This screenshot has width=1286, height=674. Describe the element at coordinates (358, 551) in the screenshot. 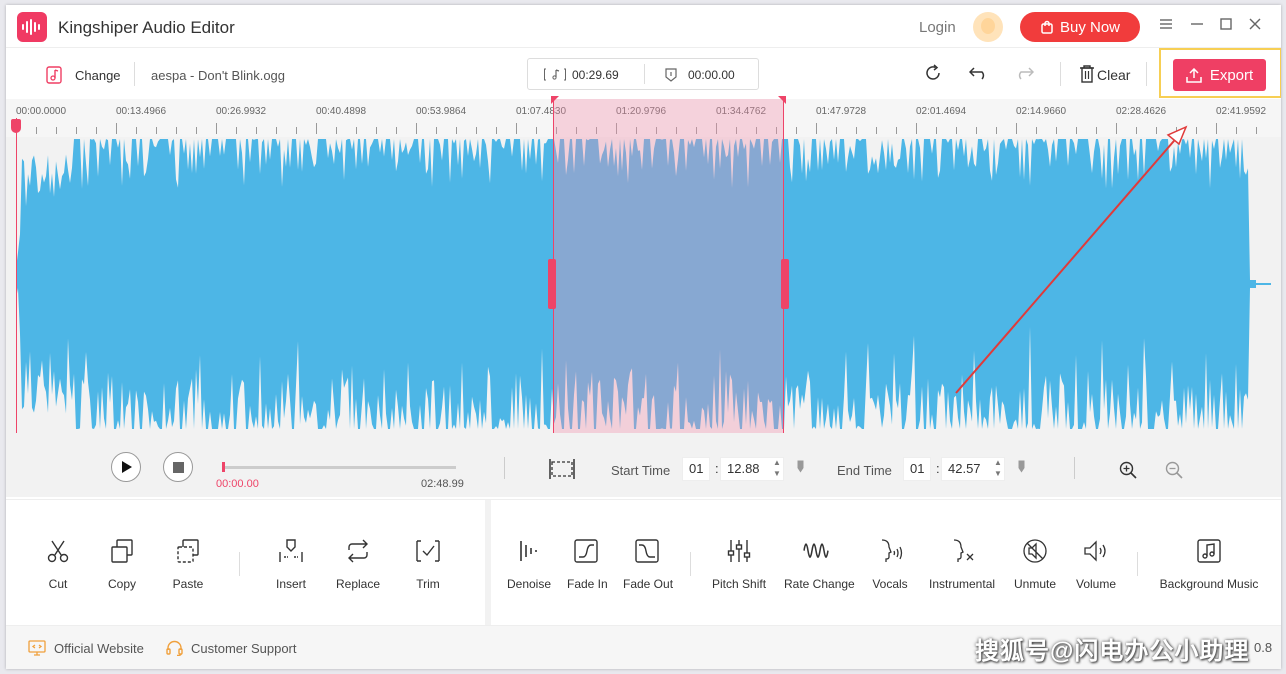

I see `replace-icon` at that location.